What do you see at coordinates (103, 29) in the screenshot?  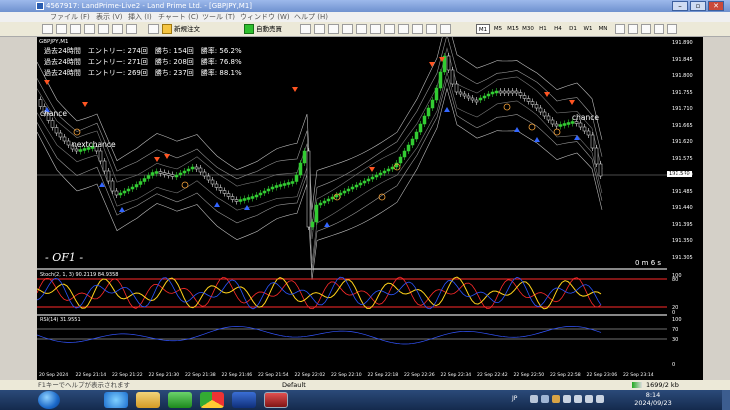 I see `navigator-icon` at bounding box center [103, 29].